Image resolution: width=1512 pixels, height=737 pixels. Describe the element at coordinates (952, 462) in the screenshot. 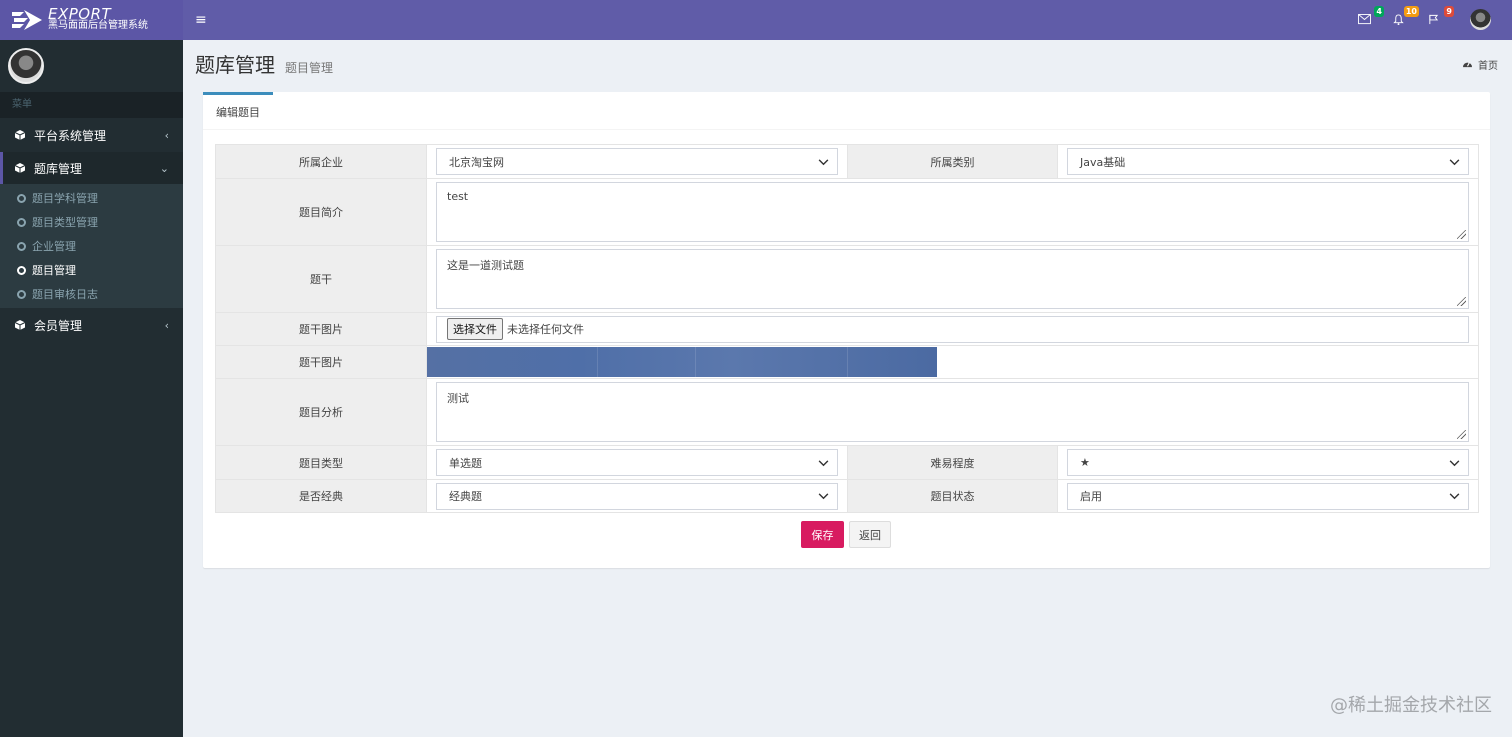

I see `difficulty-label: 难易程度` at that location.